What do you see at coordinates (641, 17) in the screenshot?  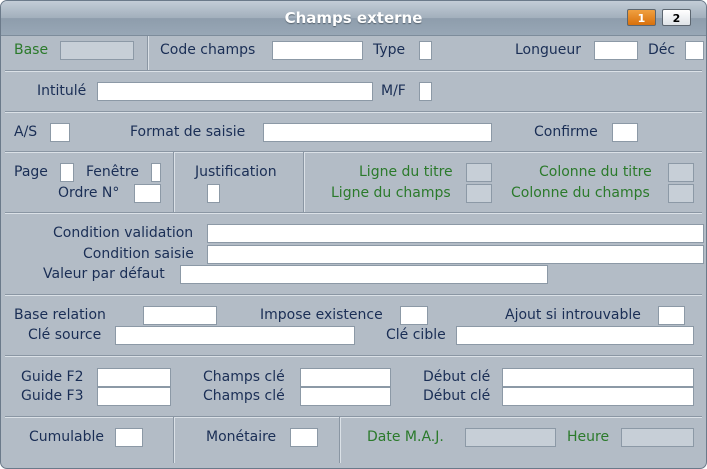 I see `tab-page-1: 1` at bounding box center [641, 17].